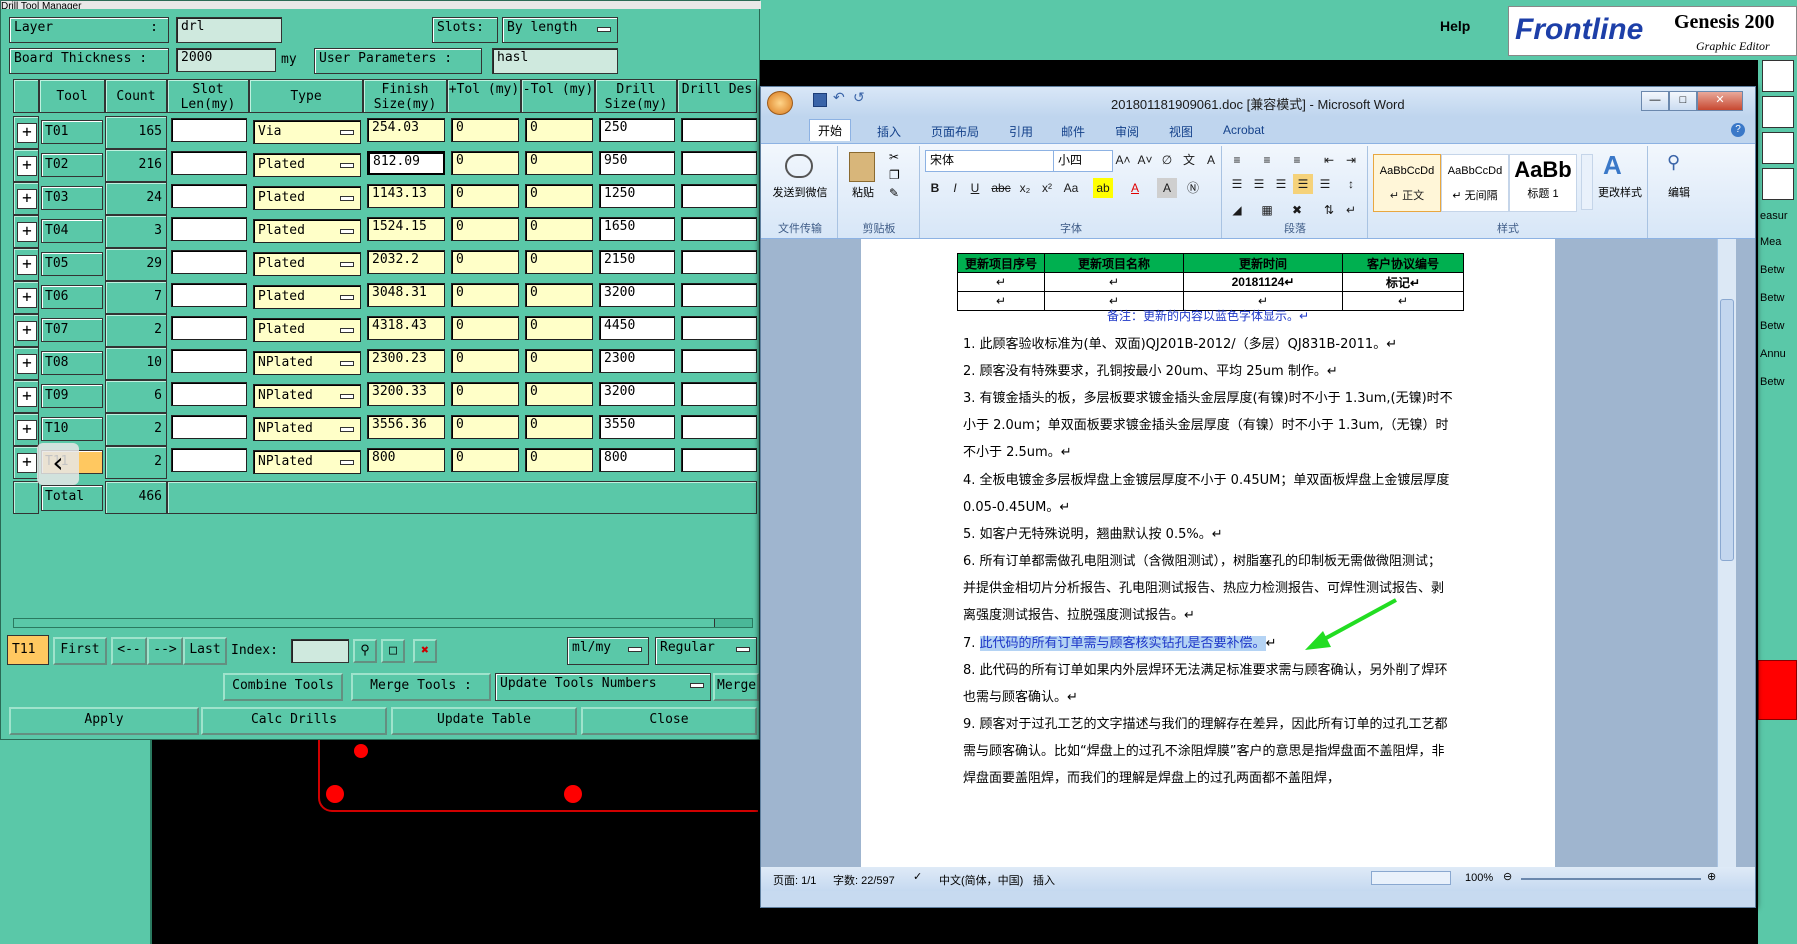 The height and width of the screenshot is (944, 1797). I want to click on char-shading-icon: A, so click(1167, 188).